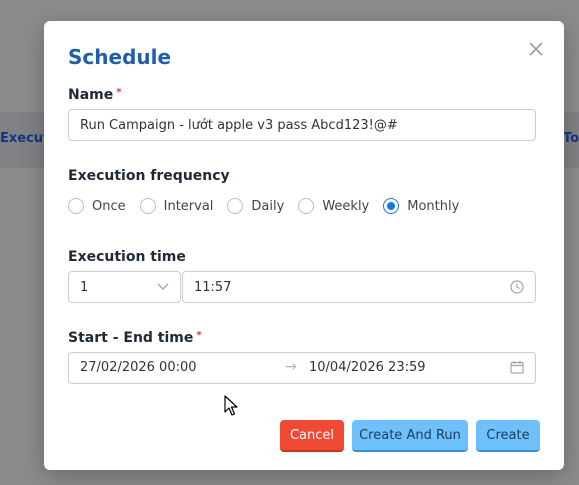 The width and height of the screenshot is (579, 485). Describe the element at coordinates (508, 436) in the screenshot. I see `create-button: Create` at that location.